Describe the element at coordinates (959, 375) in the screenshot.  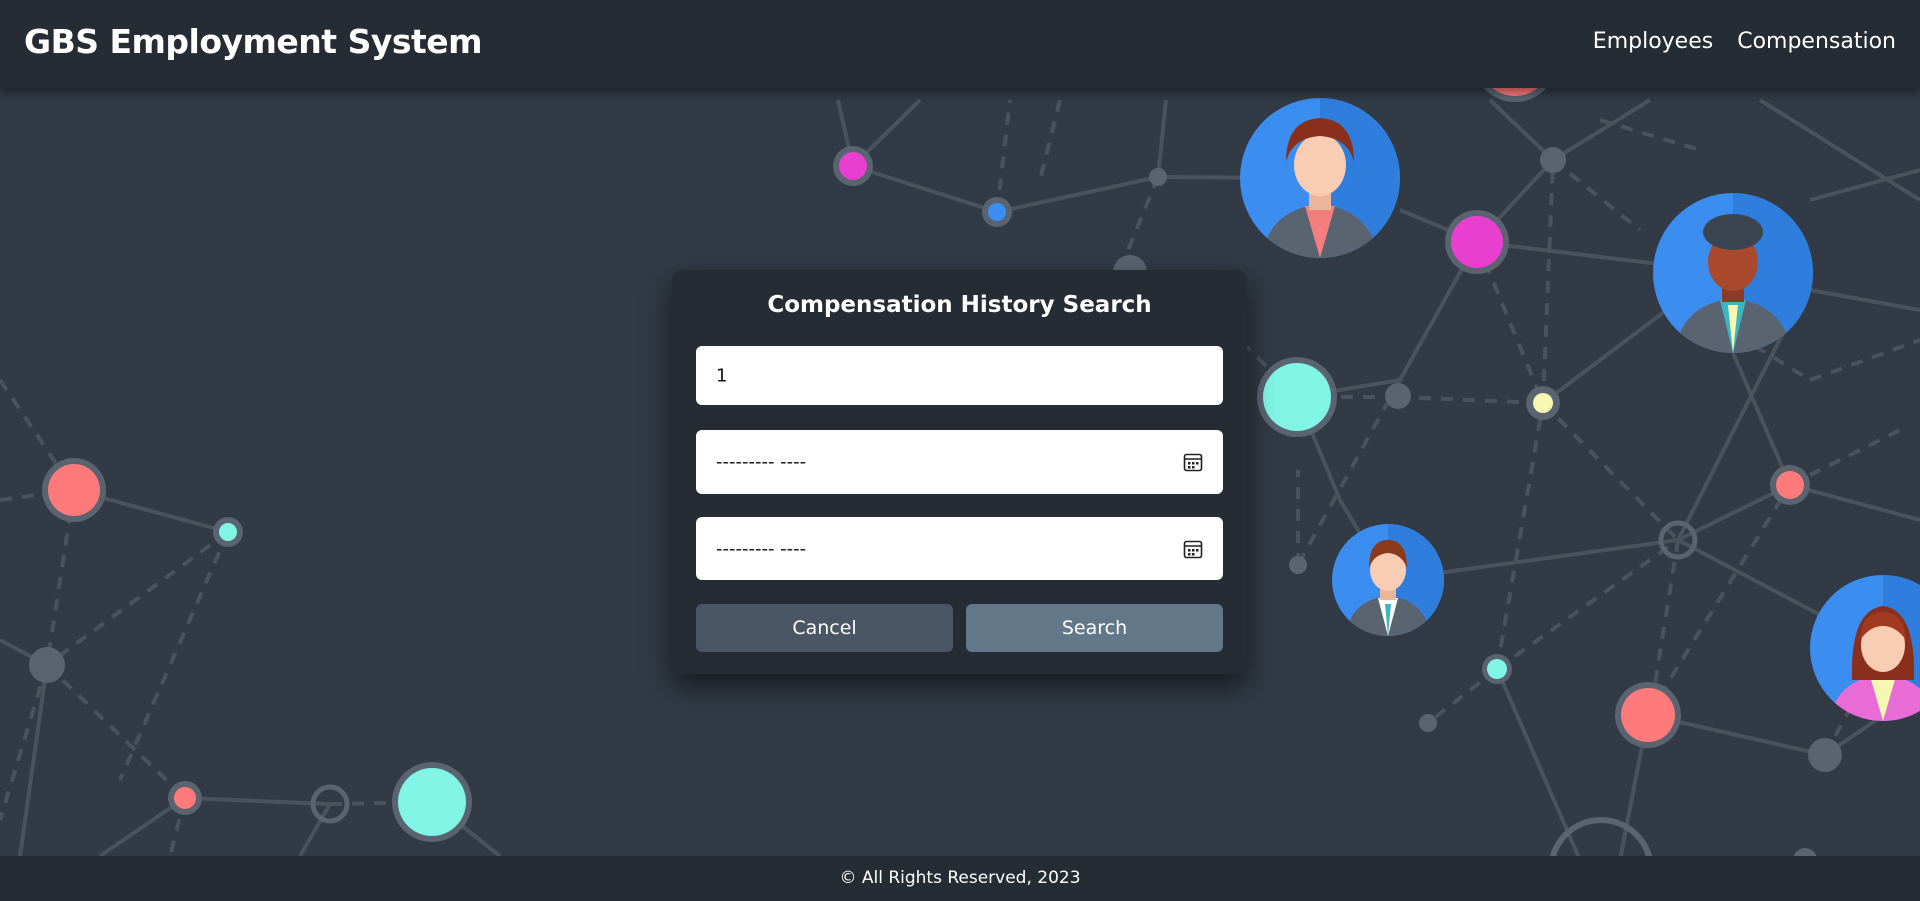
I see `employee-id-input: 1` at that location.